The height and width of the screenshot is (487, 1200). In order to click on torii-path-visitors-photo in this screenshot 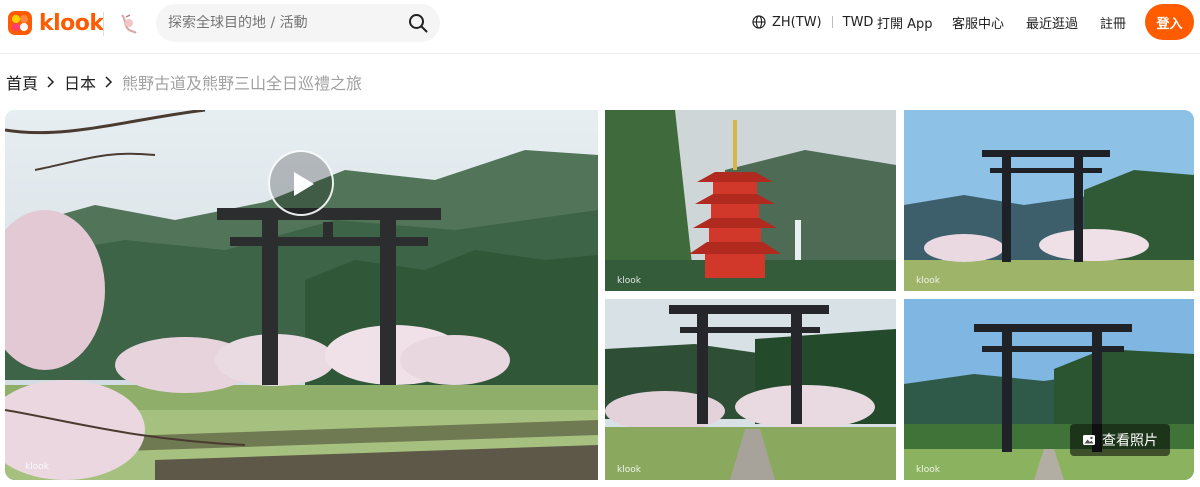, I will do `click(750, 389)`.